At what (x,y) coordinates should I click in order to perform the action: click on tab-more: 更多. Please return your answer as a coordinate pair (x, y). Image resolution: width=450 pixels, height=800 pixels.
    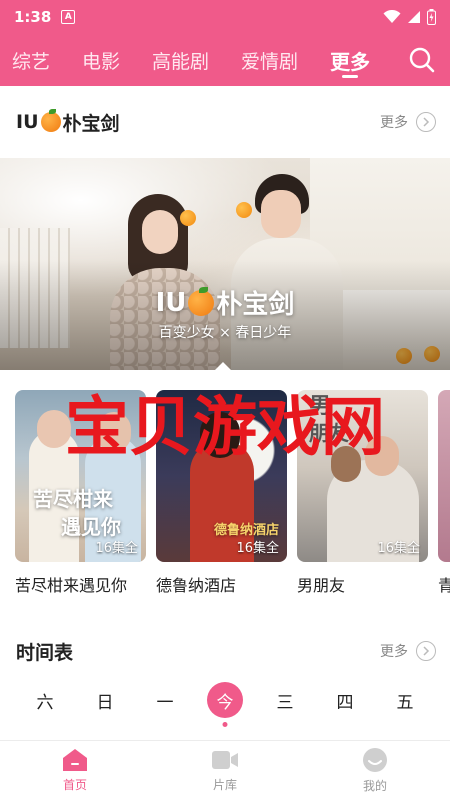
    Looking at the image, I should click on (350, 60).